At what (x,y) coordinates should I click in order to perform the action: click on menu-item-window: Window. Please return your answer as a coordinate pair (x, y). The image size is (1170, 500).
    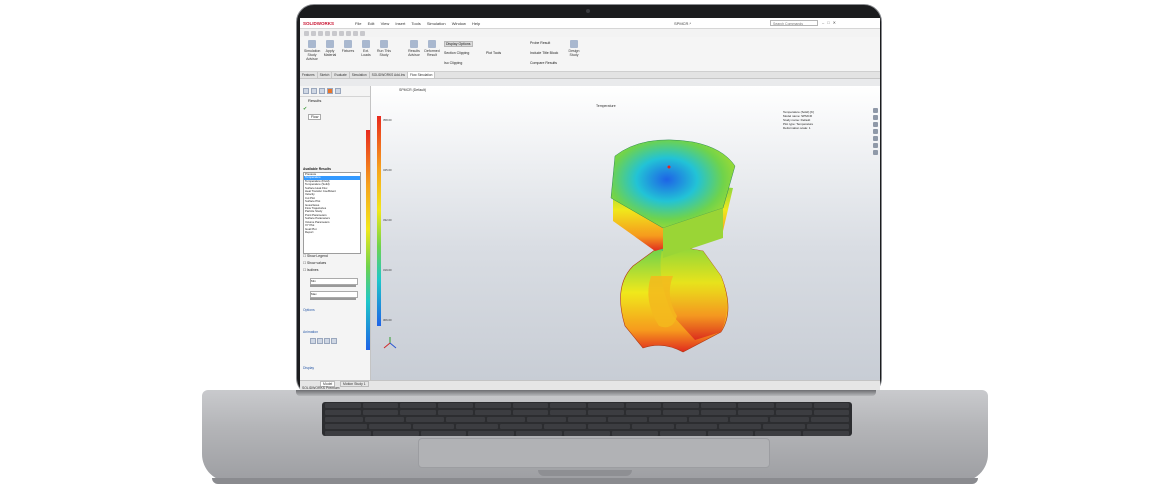
    Looking at the image, I should click on (459, 23).